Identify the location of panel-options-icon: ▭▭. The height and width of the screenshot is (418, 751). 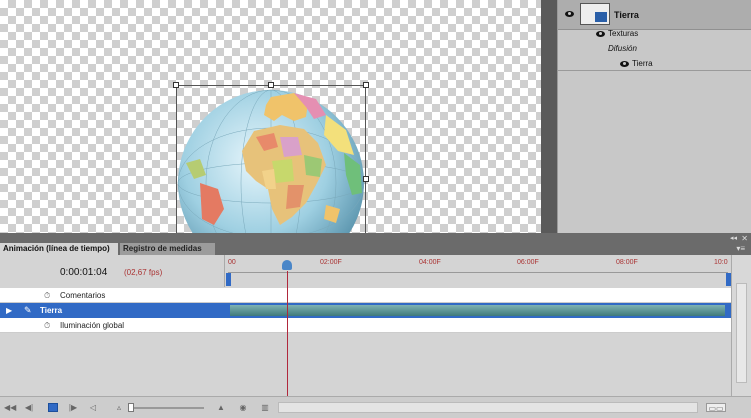
(716, 408).